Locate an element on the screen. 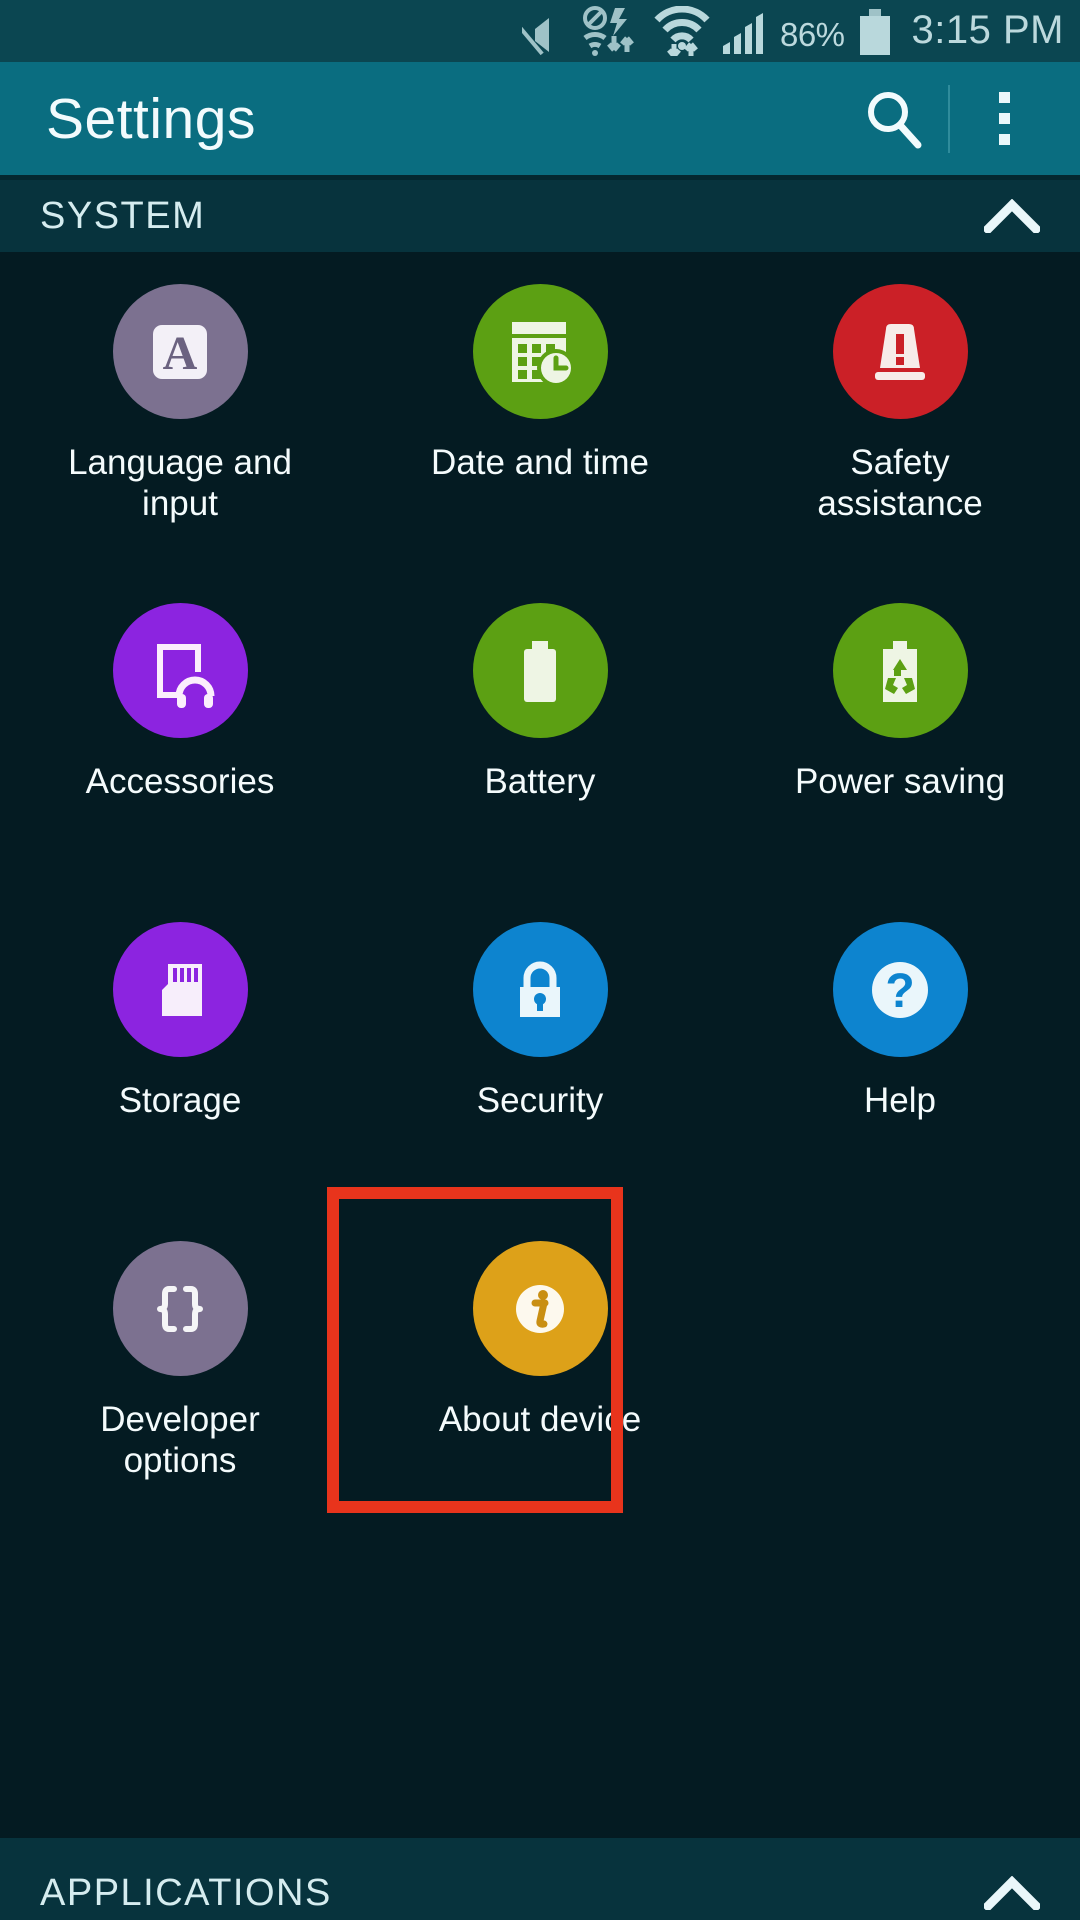 This screenshot has width=1080, height=1920. grid-item-security: Security is located at coordinates (540, 1049).